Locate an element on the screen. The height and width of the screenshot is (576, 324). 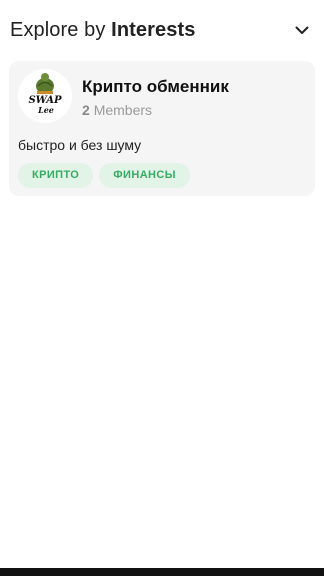
bottom-edge-bar is located at coordinates (162, 572).